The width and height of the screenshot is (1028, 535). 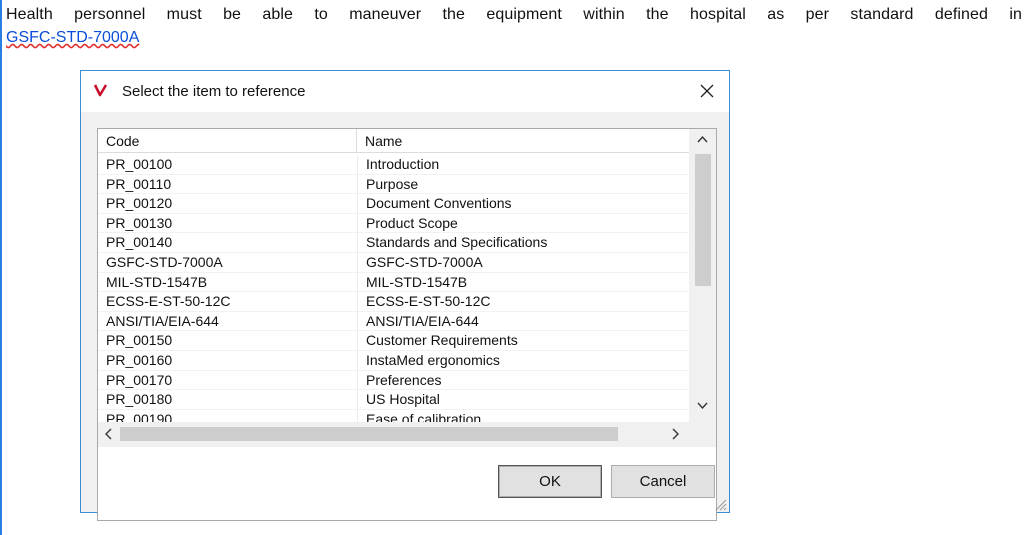 I want to click on table-row: PR_00140 Standards and Specifications, so click(x=393, y=243).